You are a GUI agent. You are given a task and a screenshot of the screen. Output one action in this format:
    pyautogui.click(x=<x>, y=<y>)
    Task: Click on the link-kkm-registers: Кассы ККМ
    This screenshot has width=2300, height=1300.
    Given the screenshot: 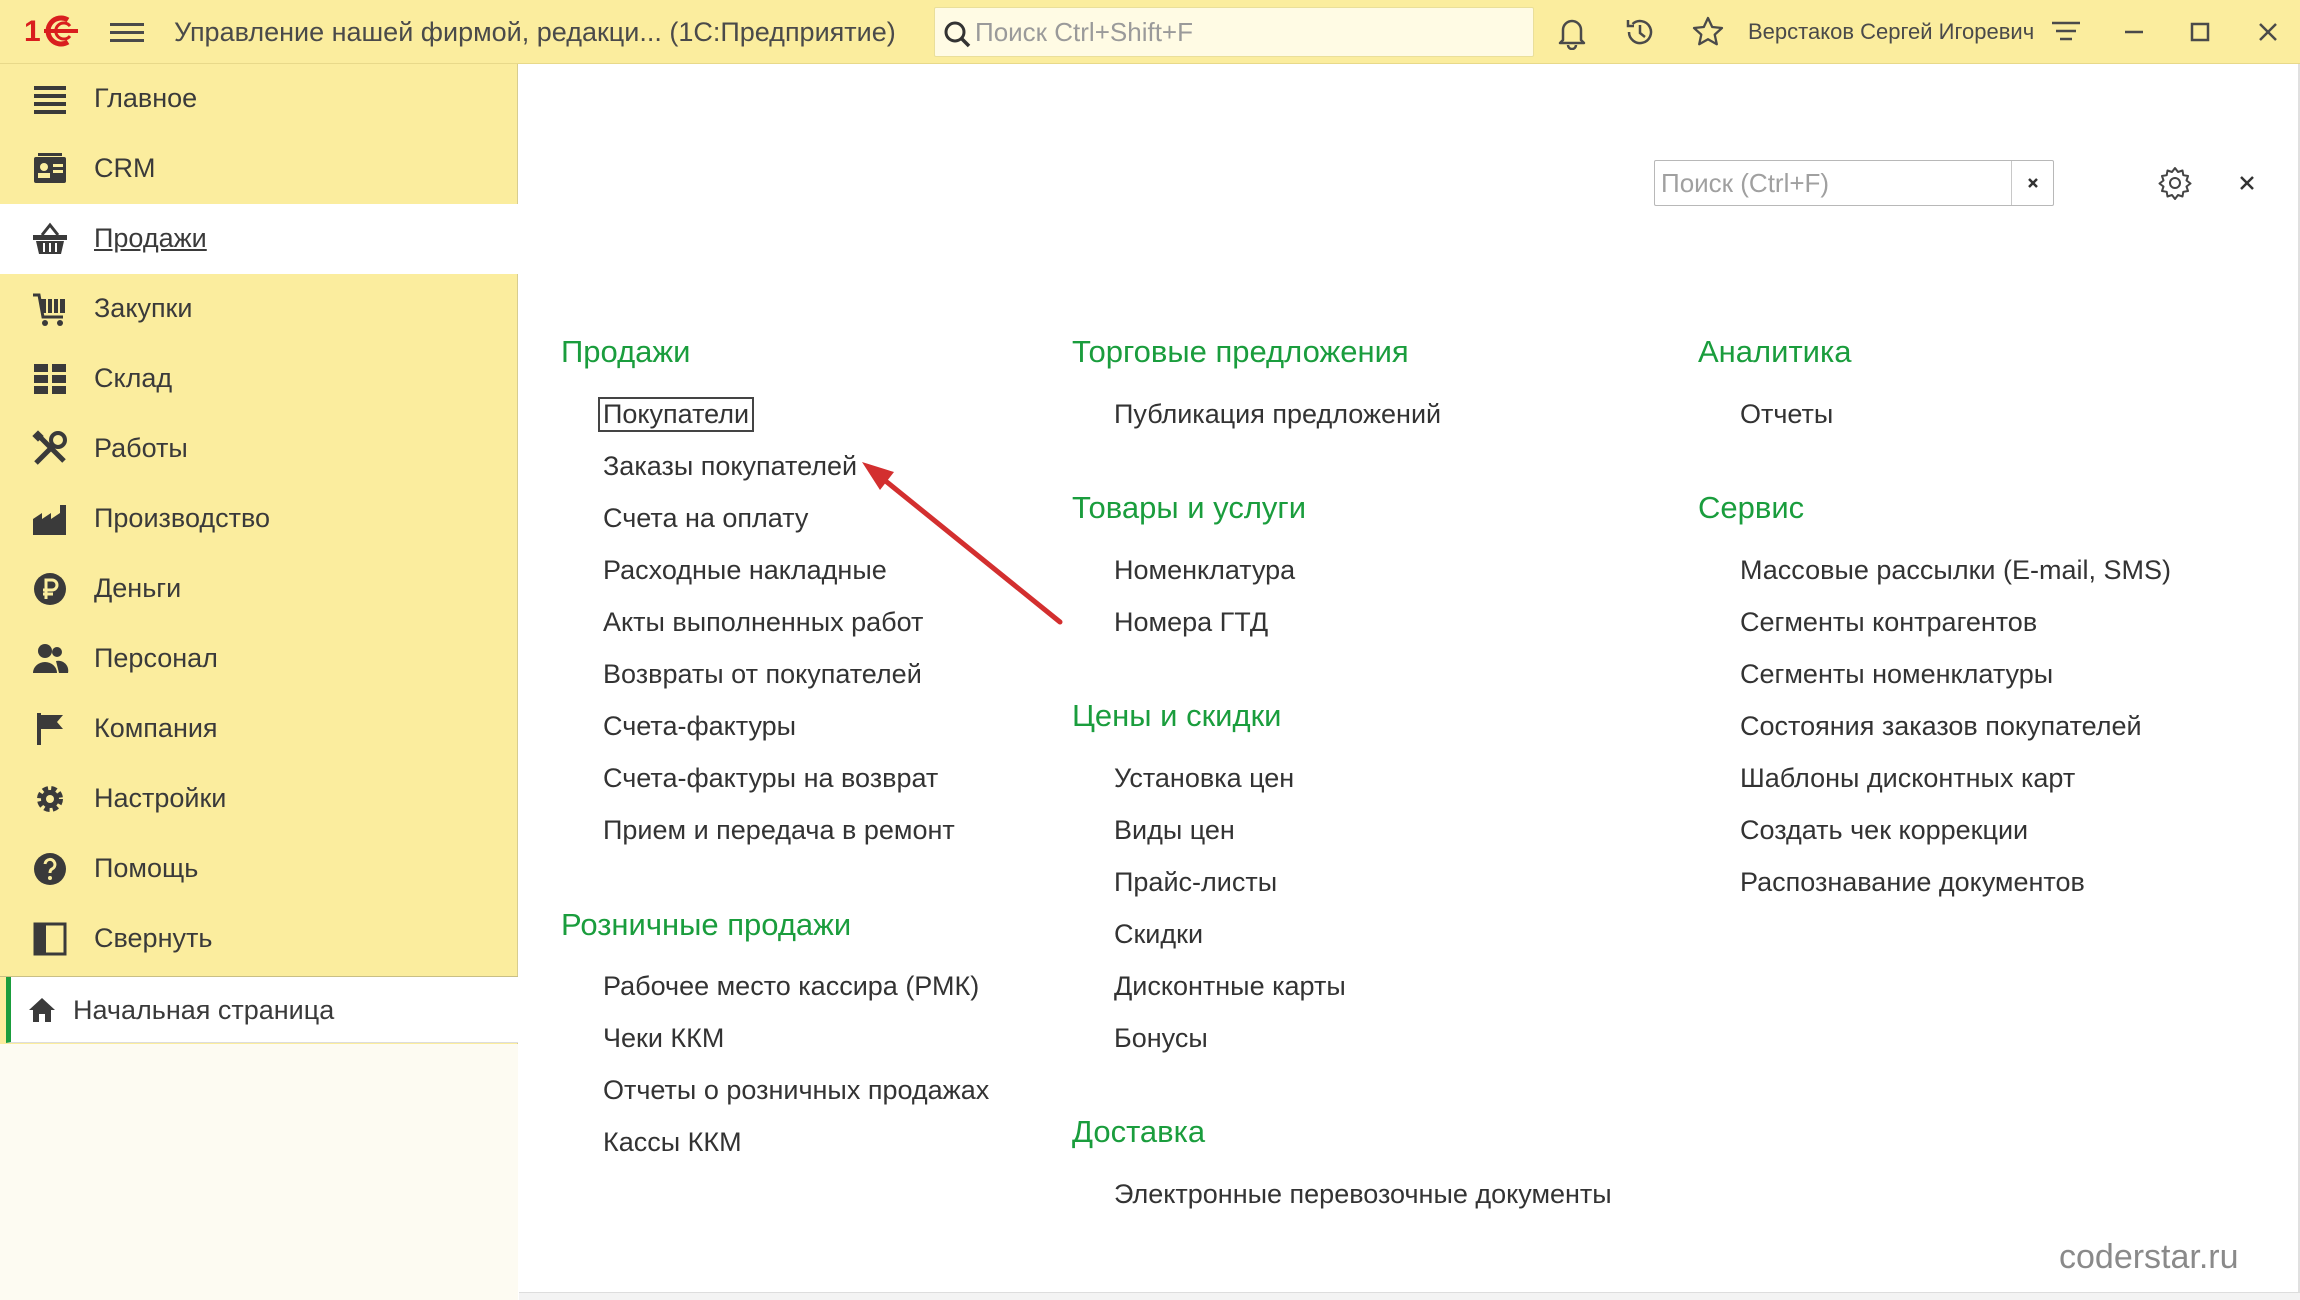 What is the action you would take?
    pyautogui.click(x=672, y=1142)
    